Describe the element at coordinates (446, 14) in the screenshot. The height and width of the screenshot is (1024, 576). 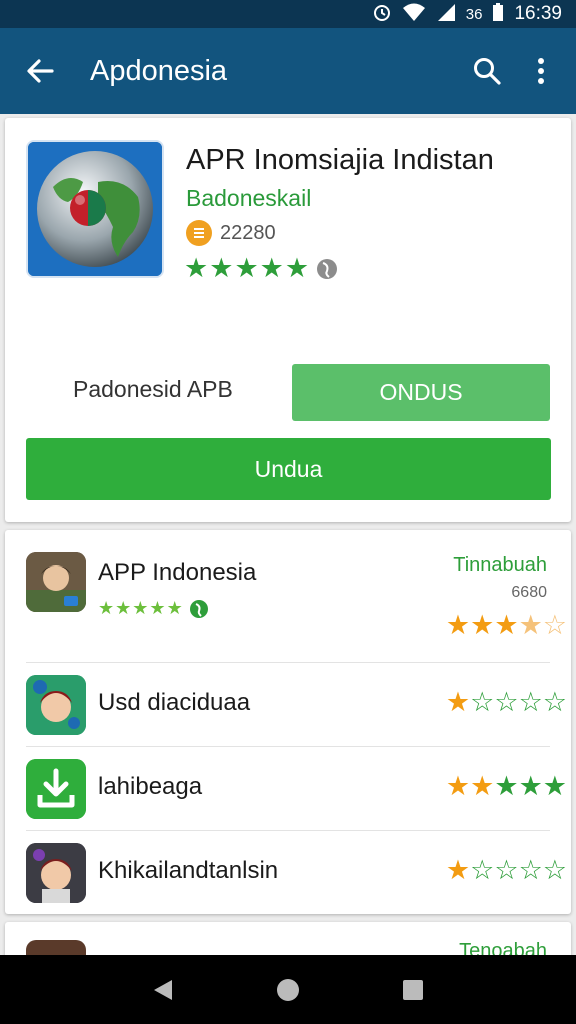
I see `signal-icon` at that location.